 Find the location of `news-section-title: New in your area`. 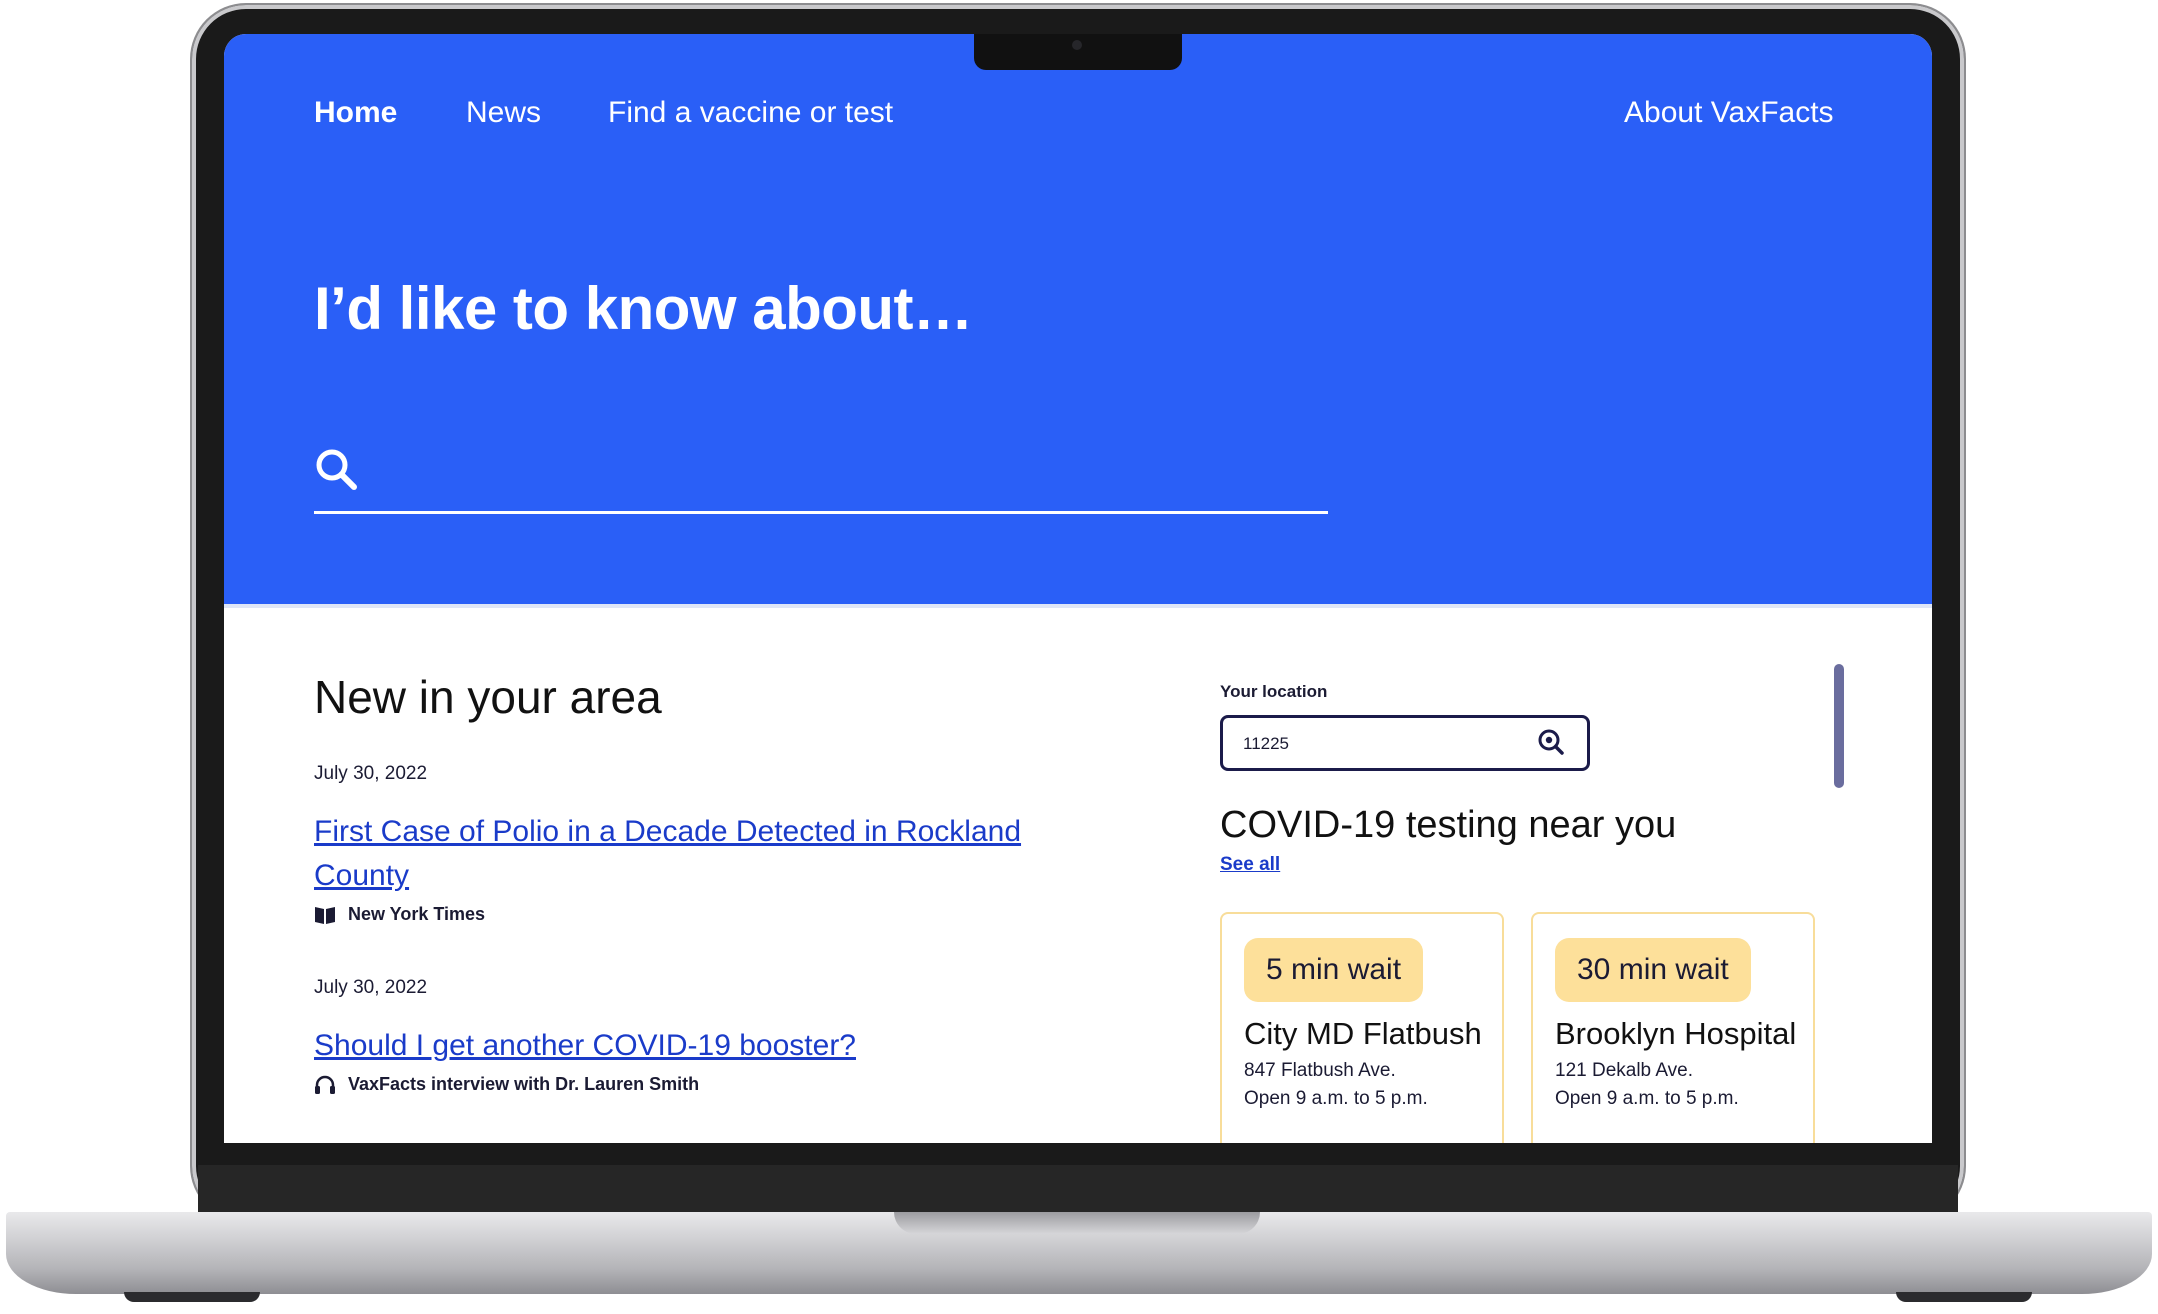

news-section-title: New in your area is located at coordinates (488, 697).